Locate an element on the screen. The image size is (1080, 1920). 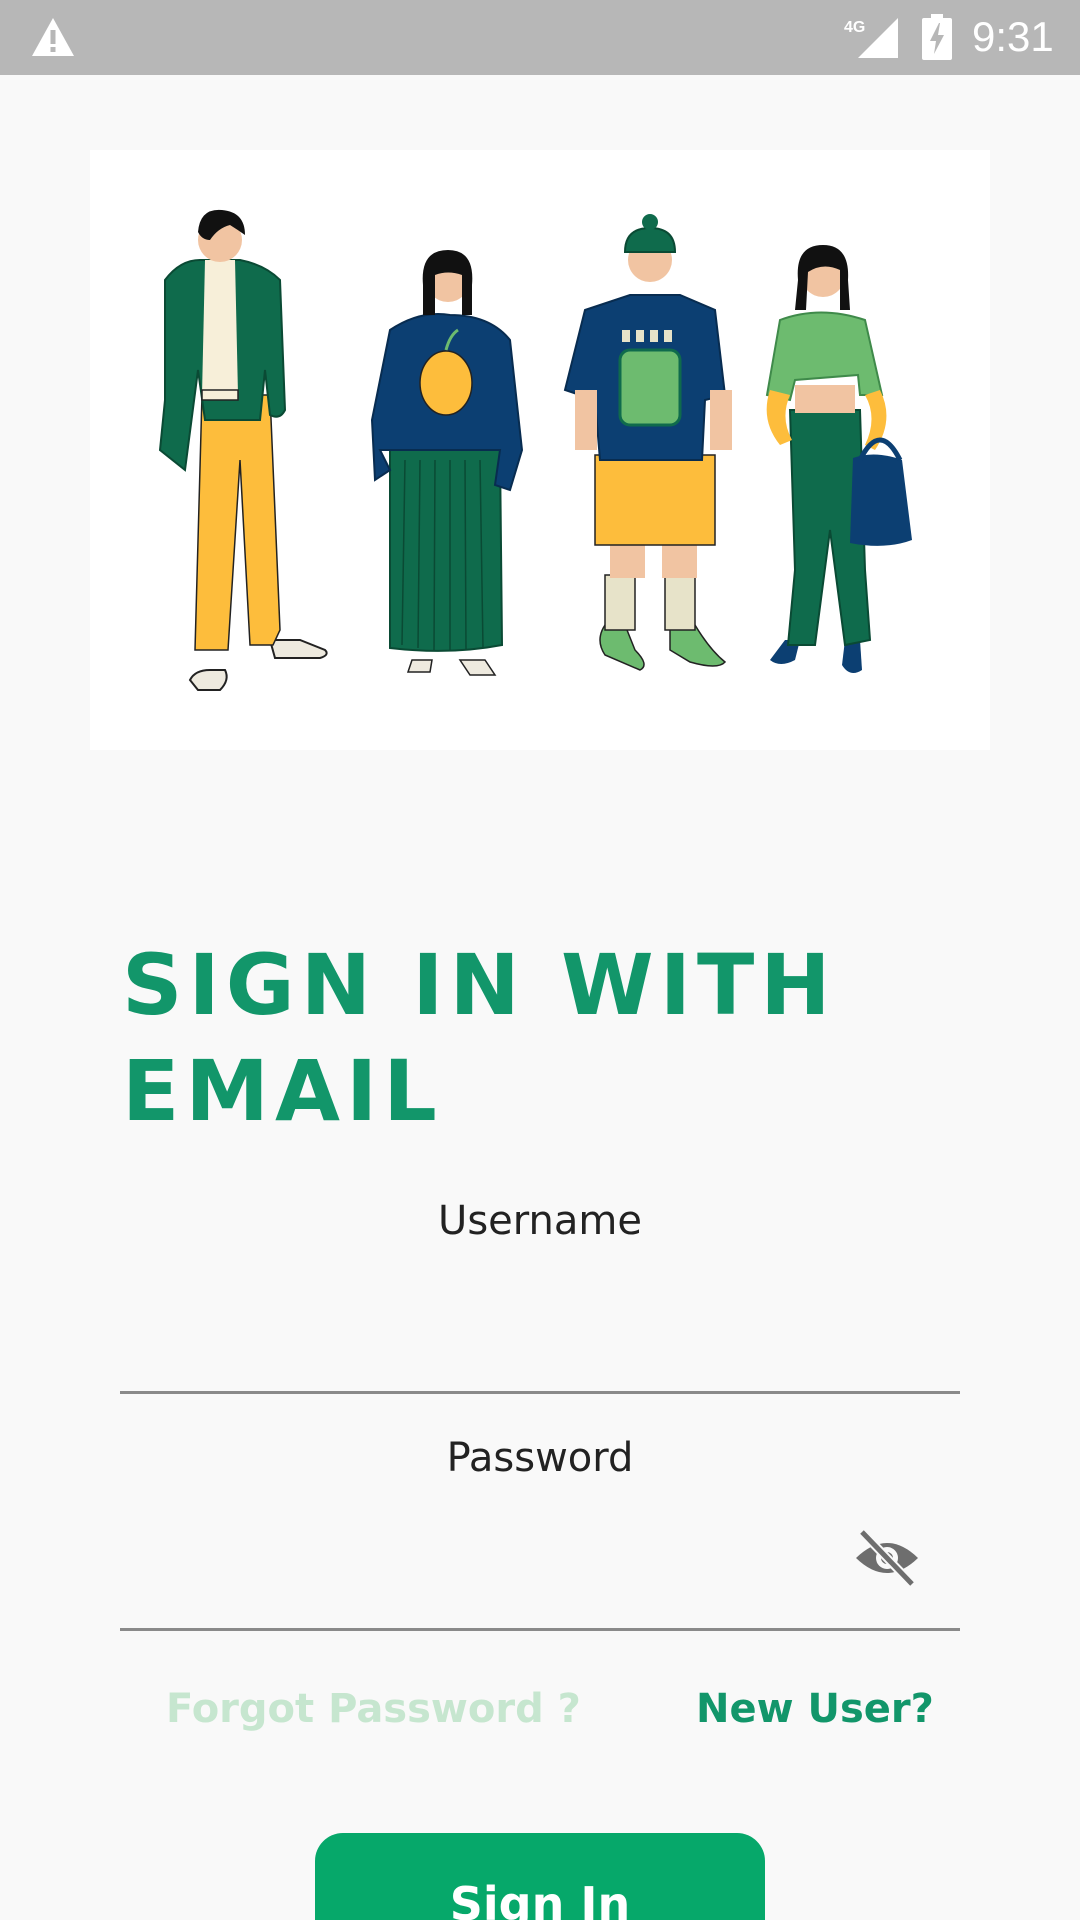
status-time: 9:31 is located at coordinates (1013, 36).